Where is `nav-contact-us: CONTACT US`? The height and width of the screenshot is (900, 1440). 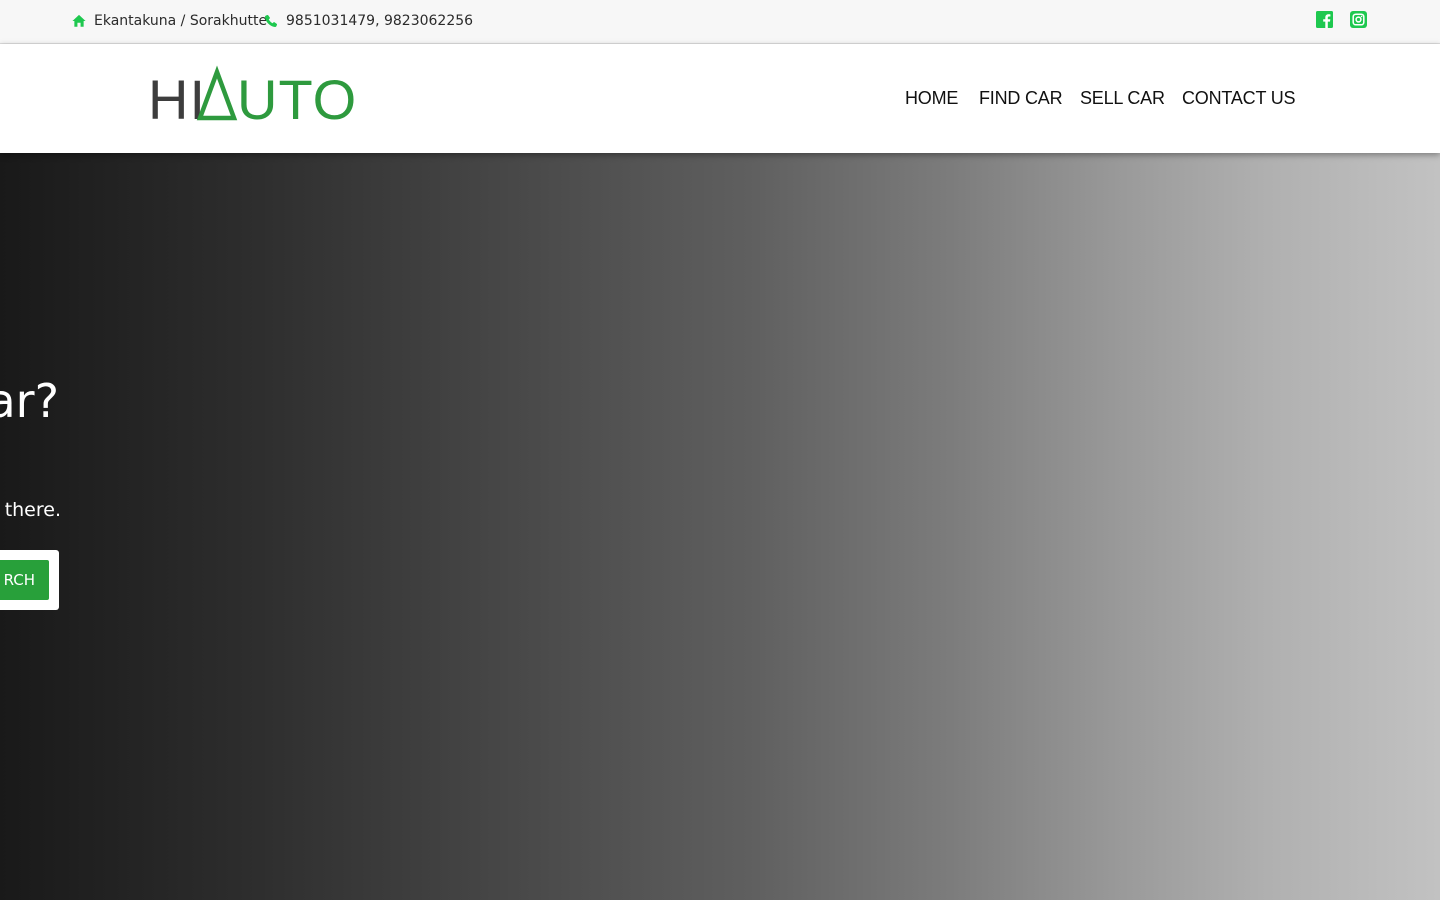
nav-contact-us: CONTACT US is located at coordinates (1239, 98).